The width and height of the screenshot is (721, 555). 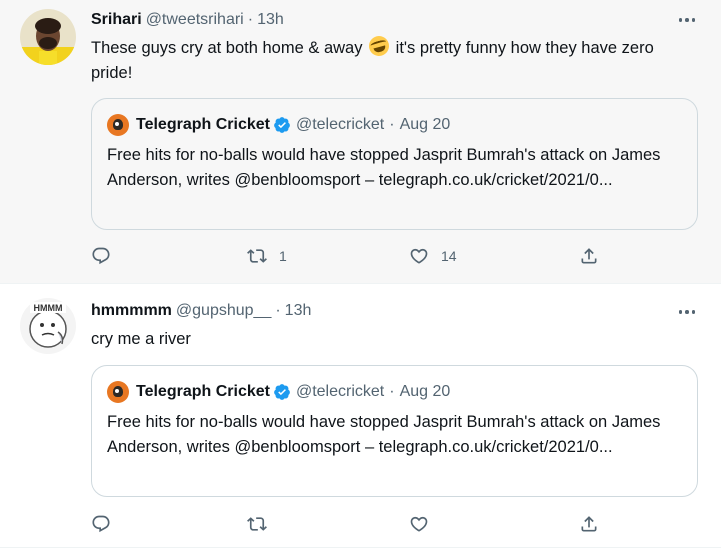 I want to click on avatar: HMMM, so click(x=48, y=326).